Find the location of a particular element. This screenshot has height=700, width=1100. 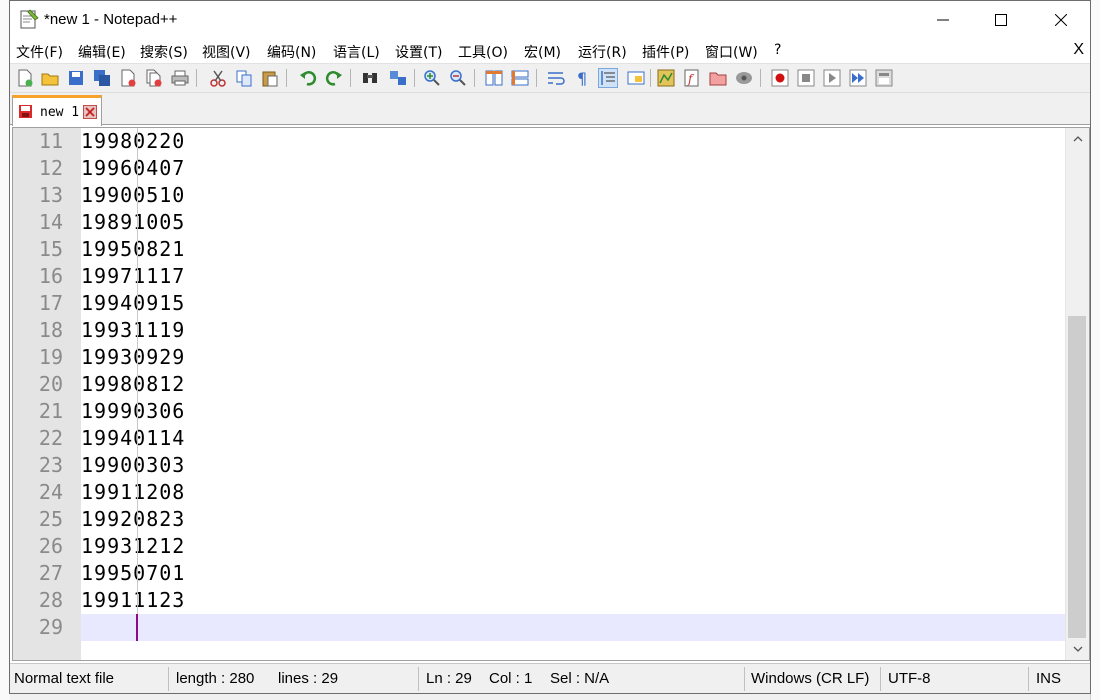

editor-line: 17 19940915 is located at coordinates (540, 303).